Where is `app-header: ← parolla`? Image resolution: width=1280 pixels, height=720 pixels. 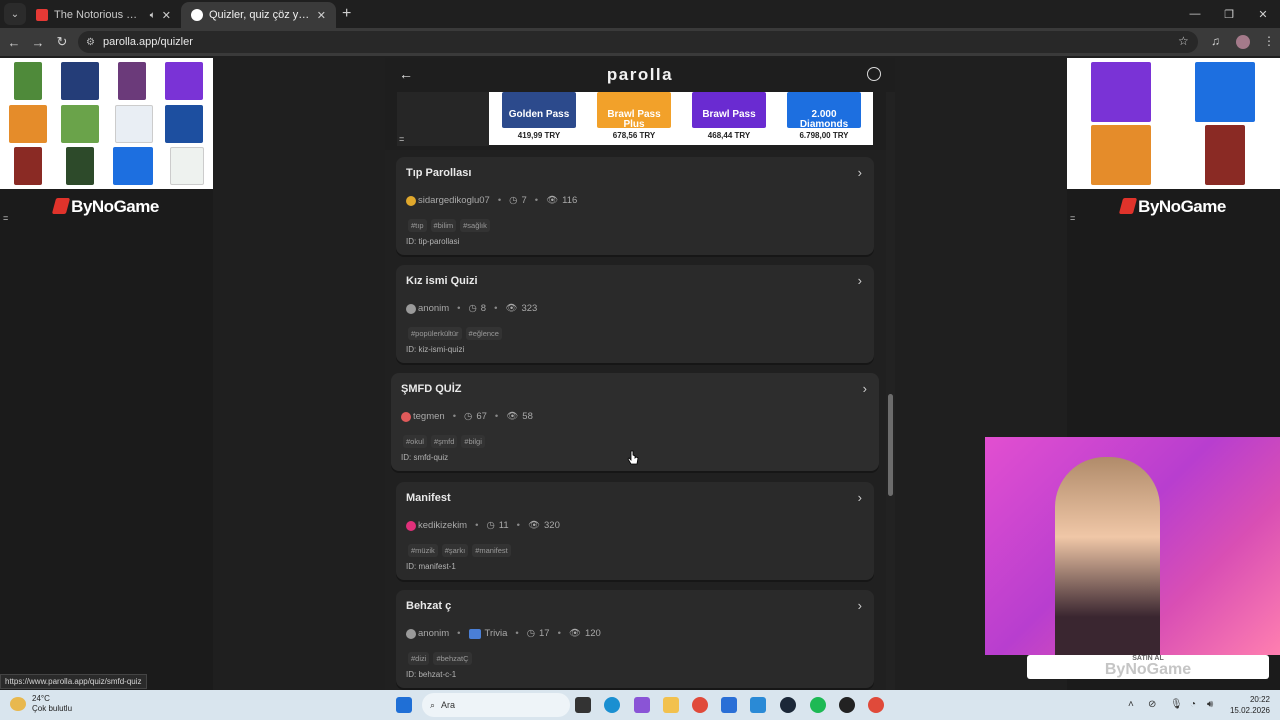 app-header: ← parolla is located at coordinates (640, 75).